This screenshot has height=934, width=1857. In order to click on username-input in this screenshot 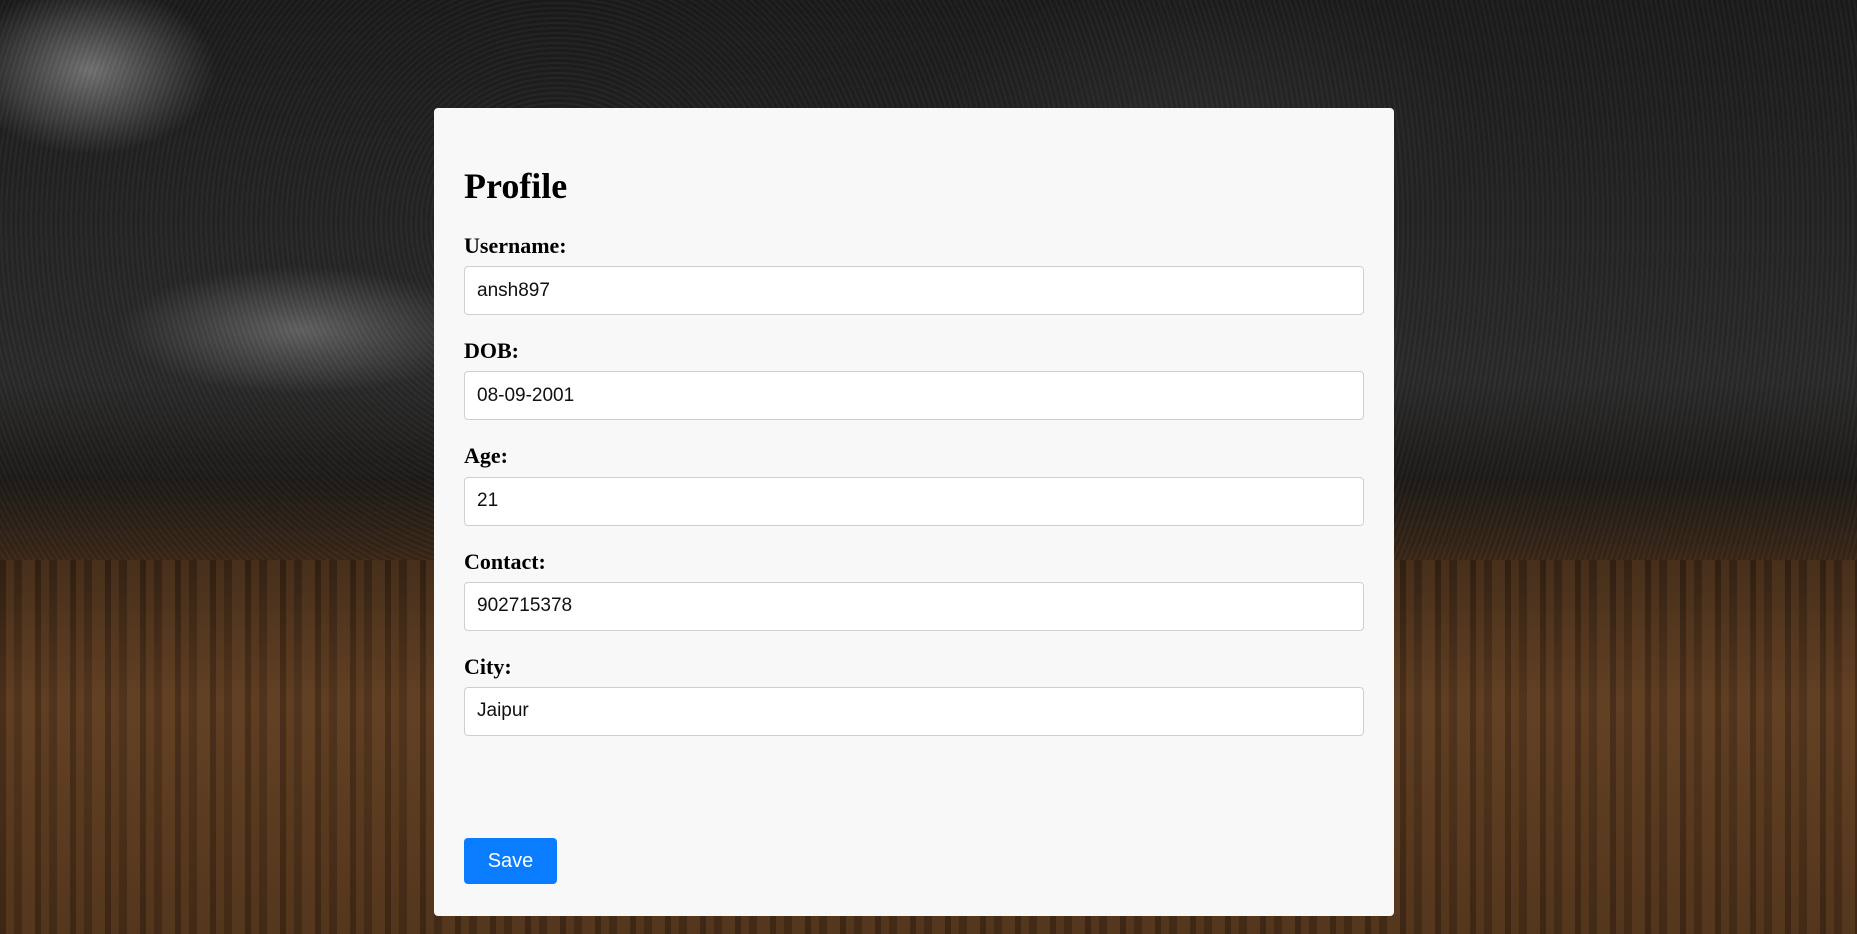, I will do `click(914, 291)`.